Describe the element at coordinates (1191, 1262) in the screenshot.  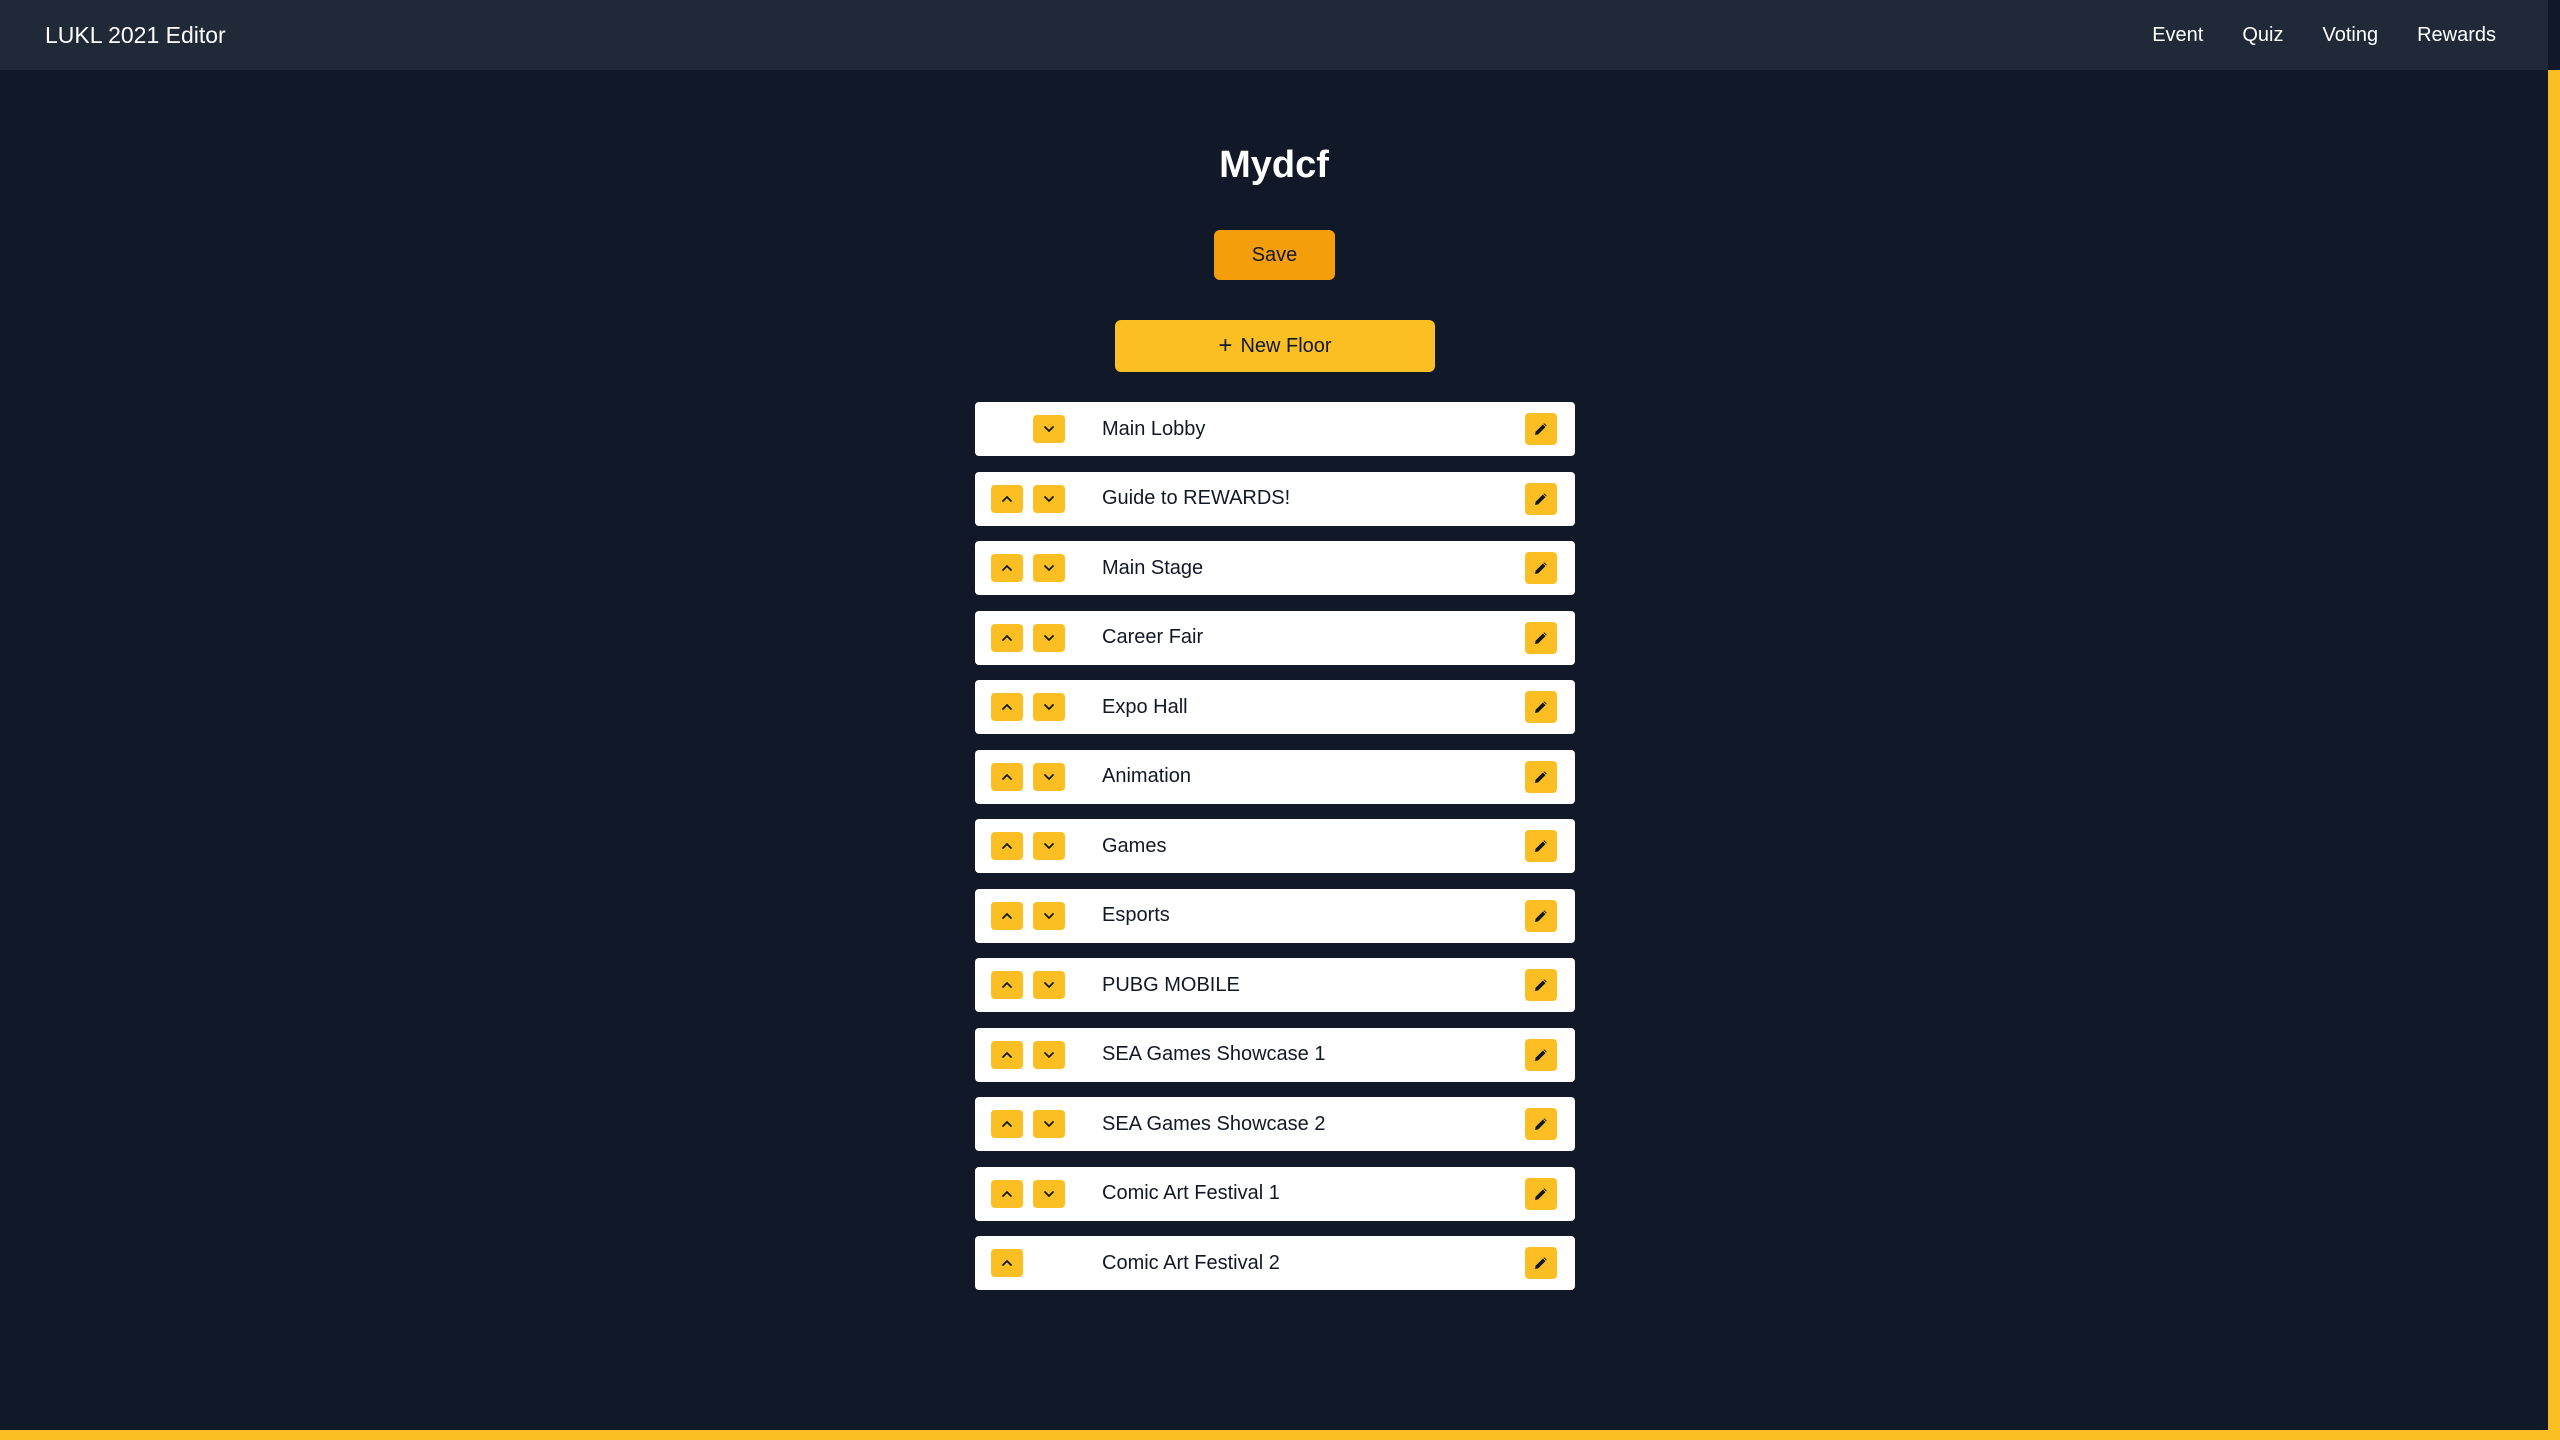
I see `floor-name: Comic Art Festival 2` at that location.